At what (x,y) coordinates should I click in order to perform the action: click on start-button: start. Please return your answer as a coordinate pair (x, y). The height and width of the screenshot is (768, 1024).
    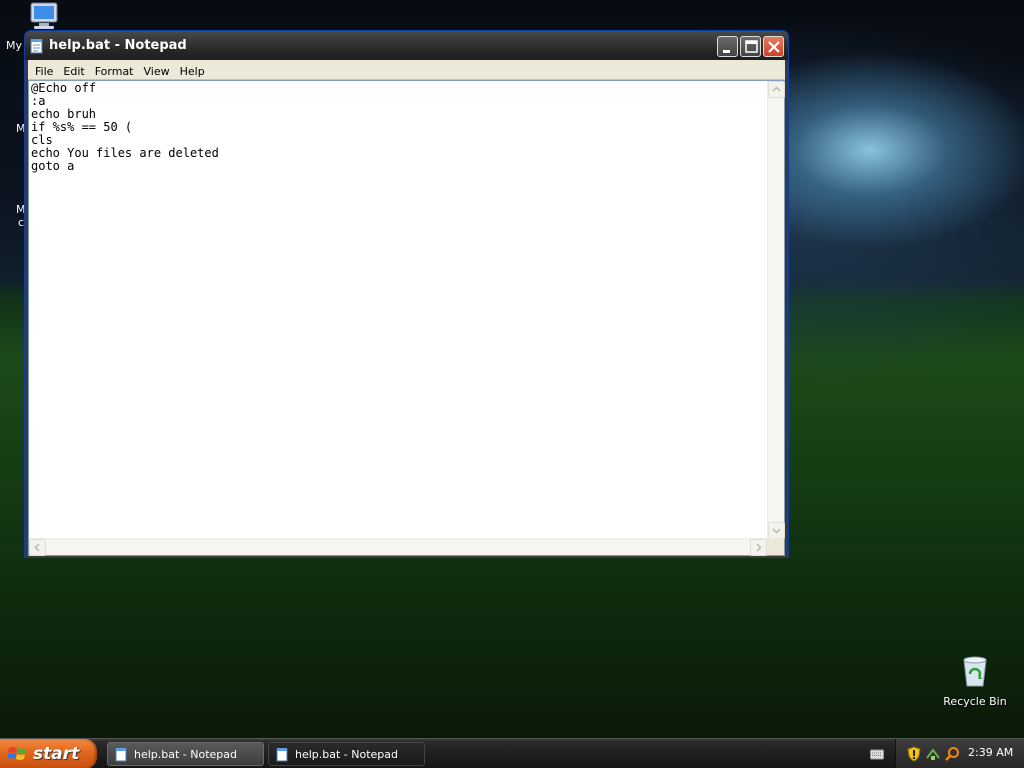
    Looking at the image, I should click on (48, 753).